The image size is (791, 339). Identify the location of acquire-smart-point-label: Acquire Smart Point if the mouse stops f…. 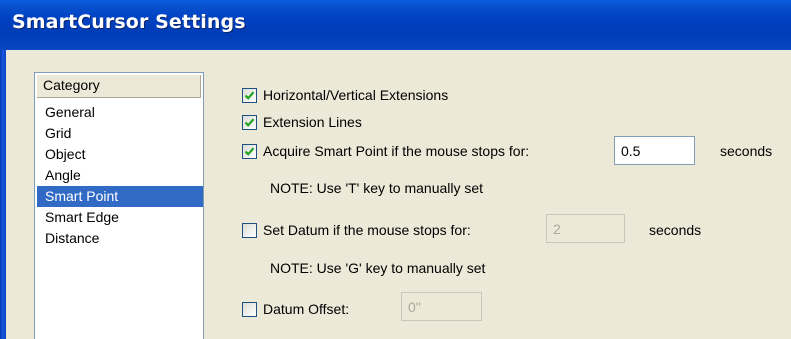
(396, 151).